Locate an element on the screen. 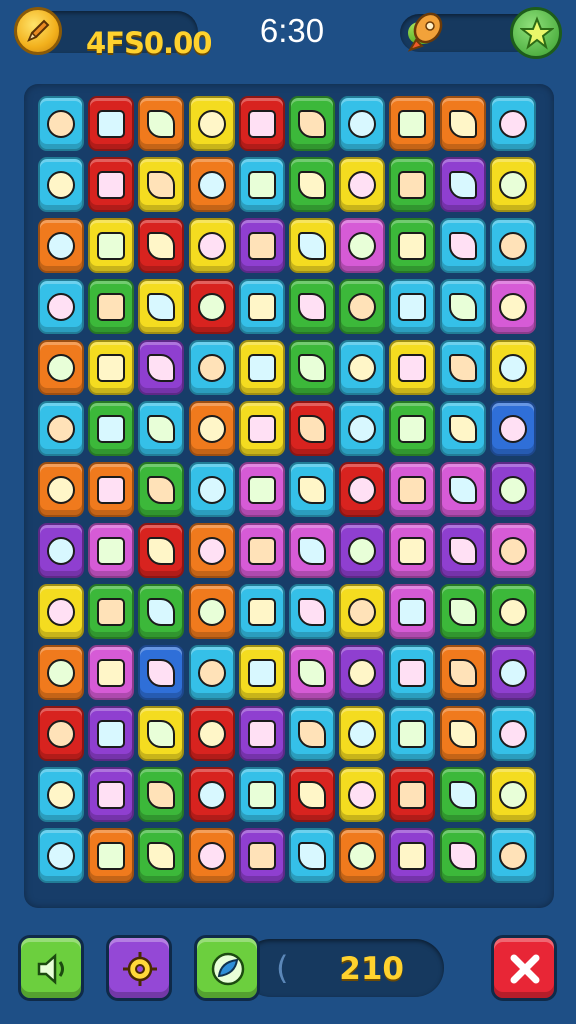 The height and width of the screenshot is (1024, 576). bonus-star-button is located at coordinates (536, 33).